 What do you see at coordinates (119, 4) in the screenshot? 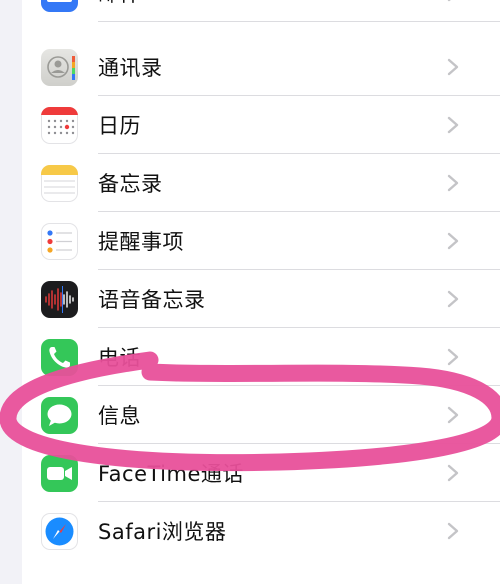
I see `settings-row-label: 邮件` at bounding box center [119, 4].